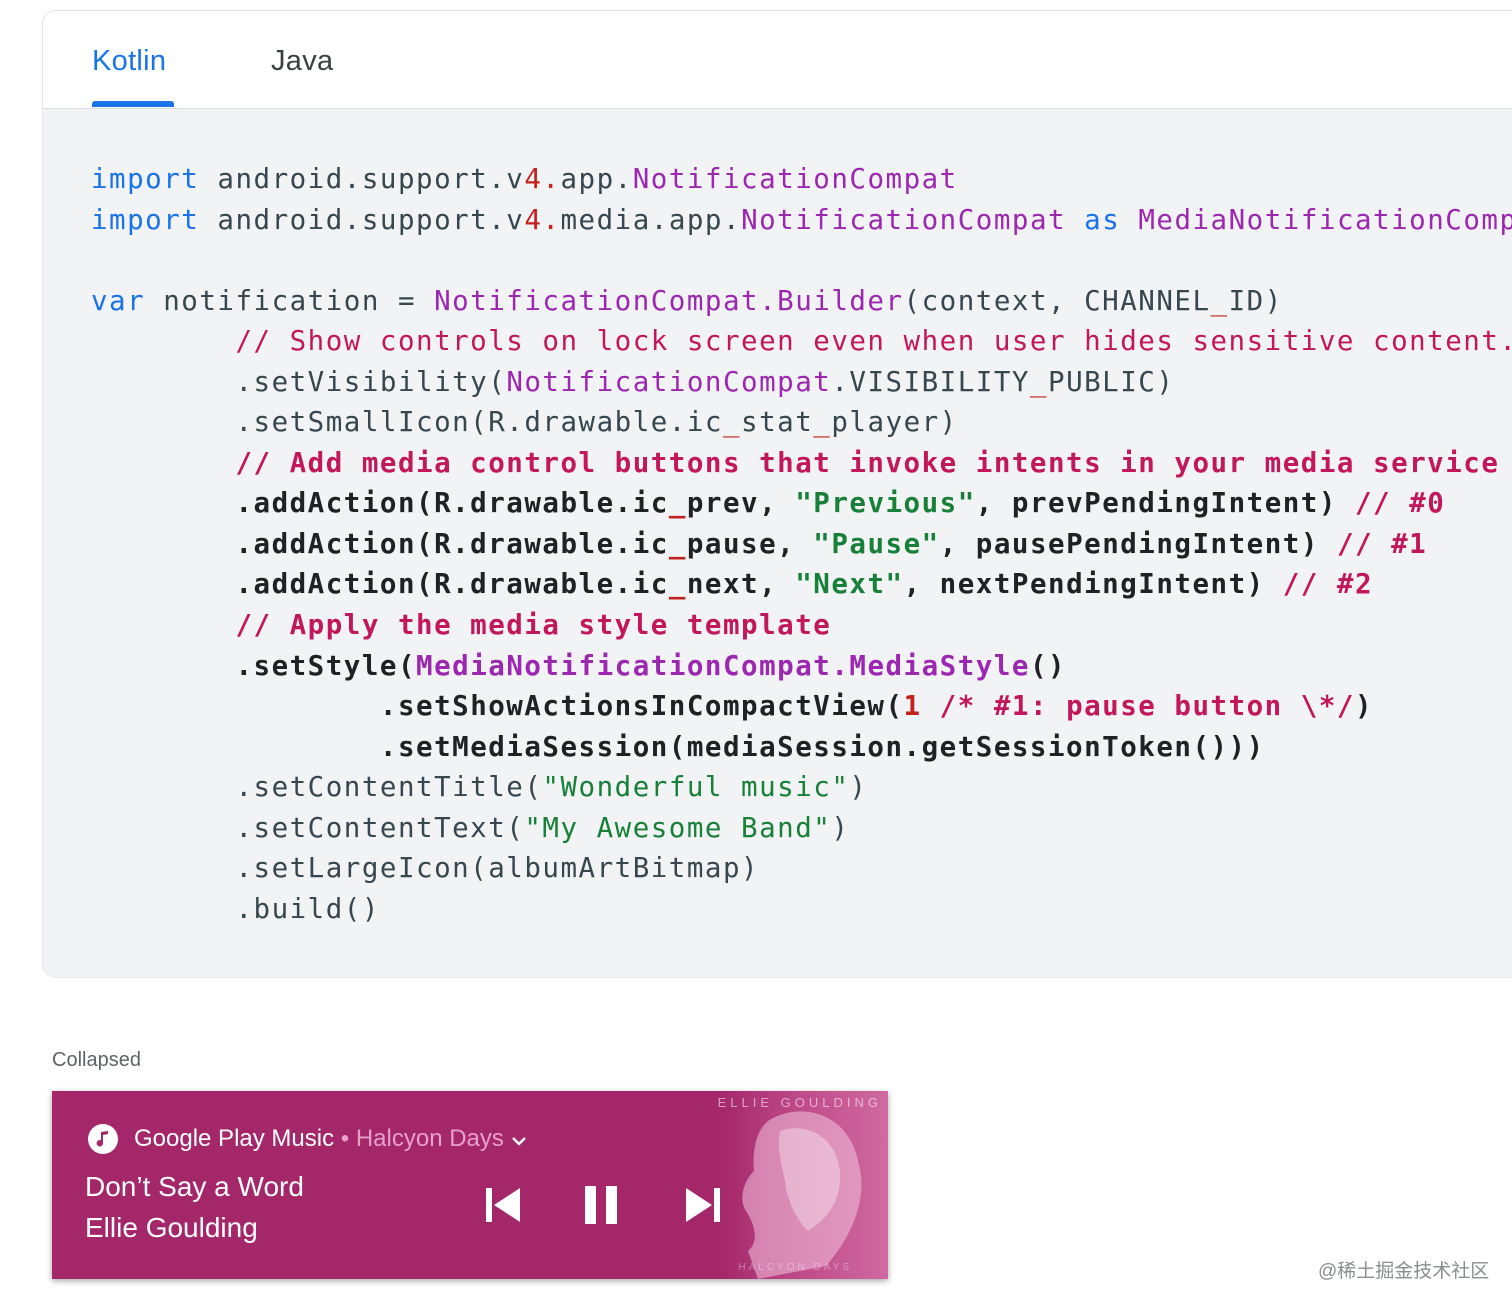 The image size is (1512, 1312). What do you see at coordinates (1404, 1271) in the screenshot?
I see `watermark: @稀土掘金技术社区` at bounding box center [1404, 1271].